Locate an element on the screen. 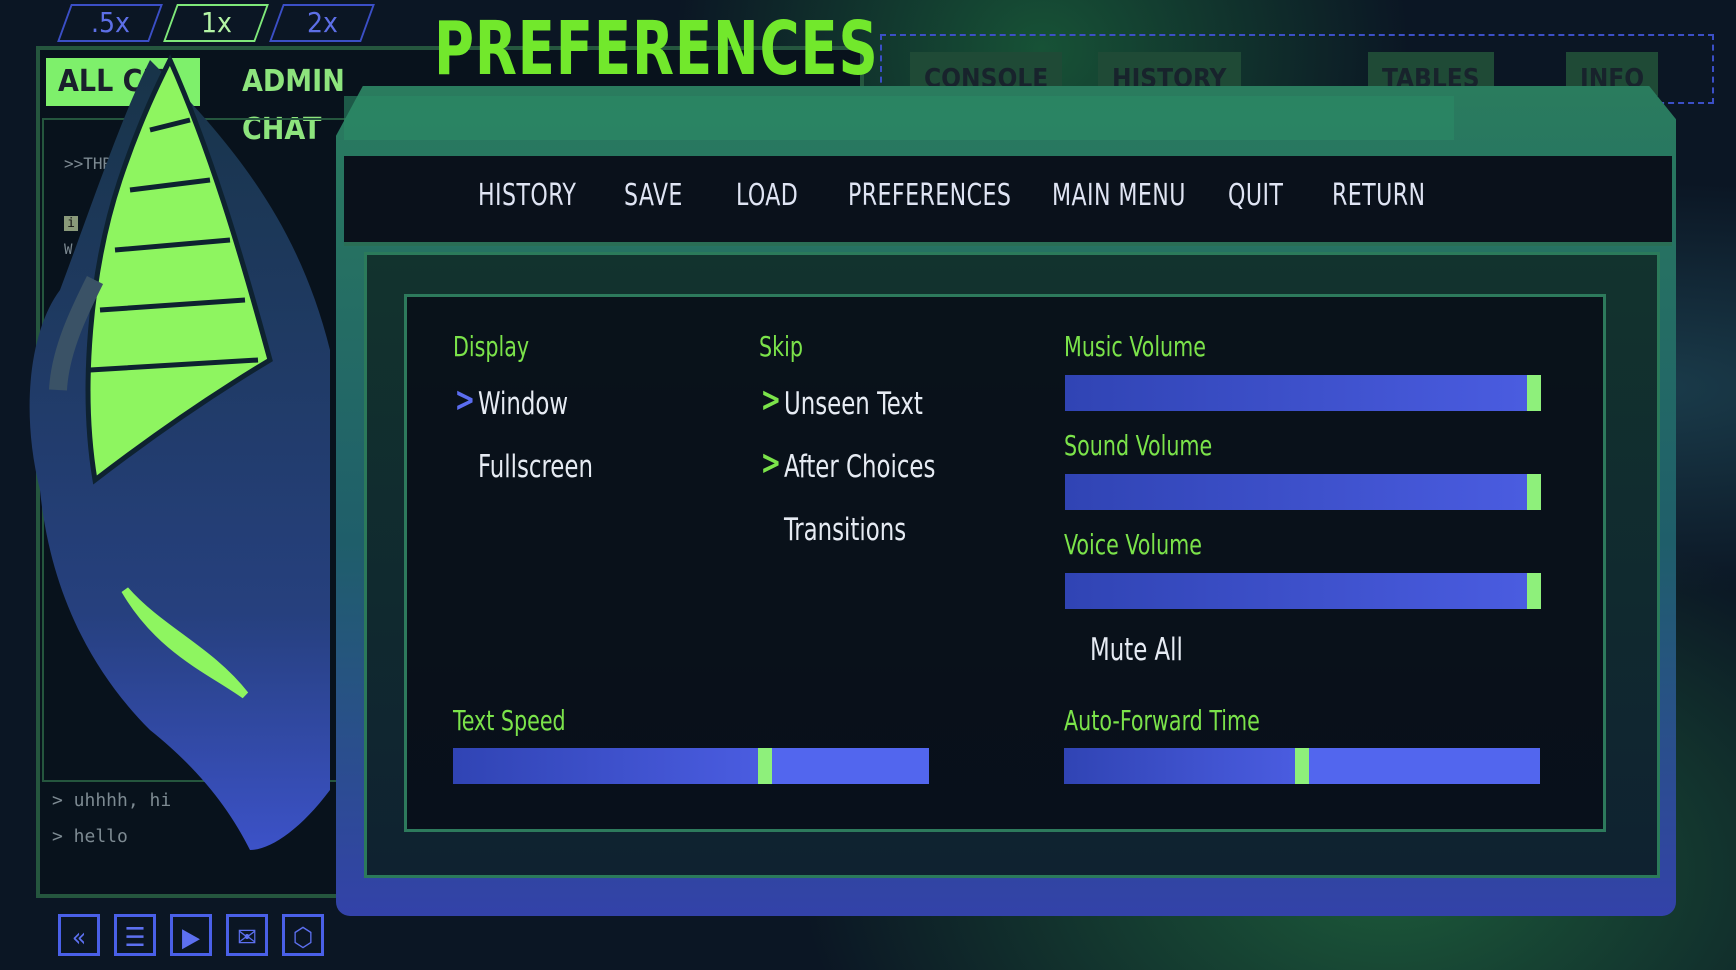 The width and height of the screenshot is (1736, 970). mute-all-toggle: Mute All is located at coordinates (1136, 650).